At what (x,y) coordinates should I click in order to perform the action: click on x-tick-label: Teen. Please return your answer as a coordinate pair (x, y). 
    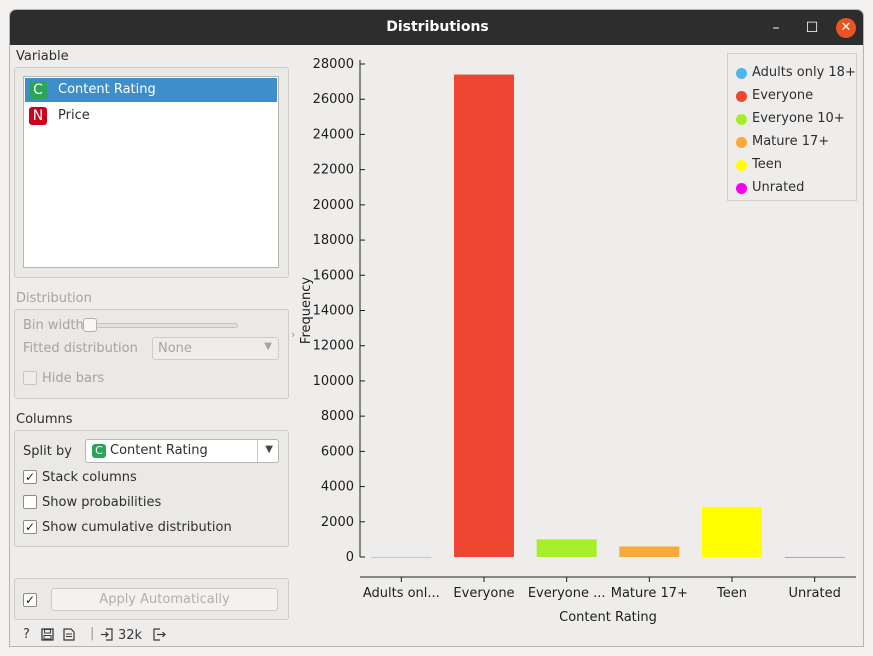
    Looking at the image, I should click on (731, 593).